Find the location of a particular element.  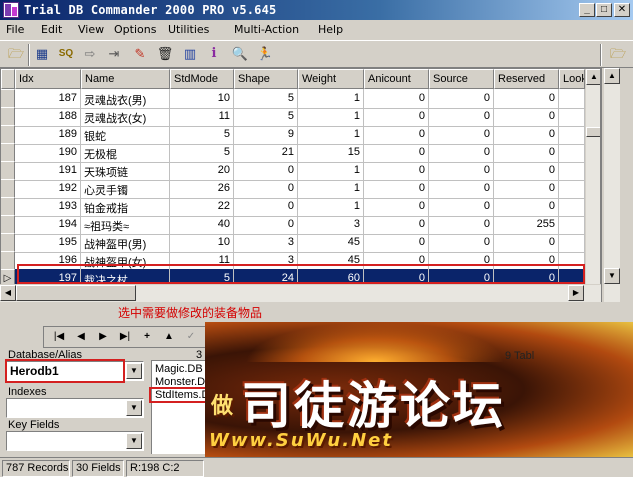

table-cell: 188 is located at coordinates (48, 117).